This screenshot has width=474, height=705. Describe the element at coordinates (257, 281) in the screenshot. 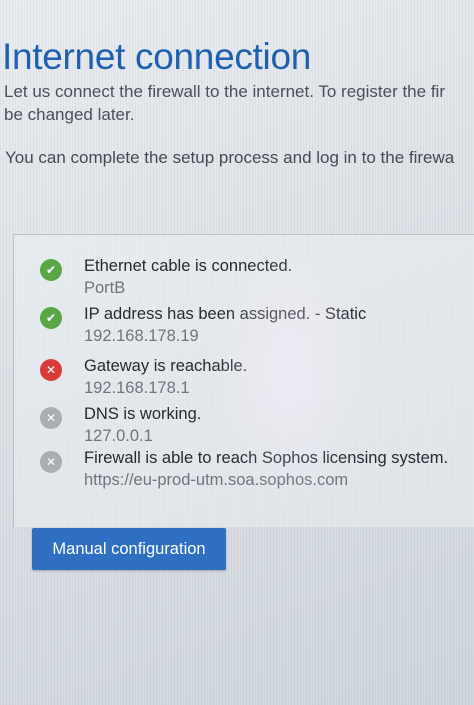

I see `status-check-ethernet: ✔ Ethernet cable is connected. PortB` at that location.